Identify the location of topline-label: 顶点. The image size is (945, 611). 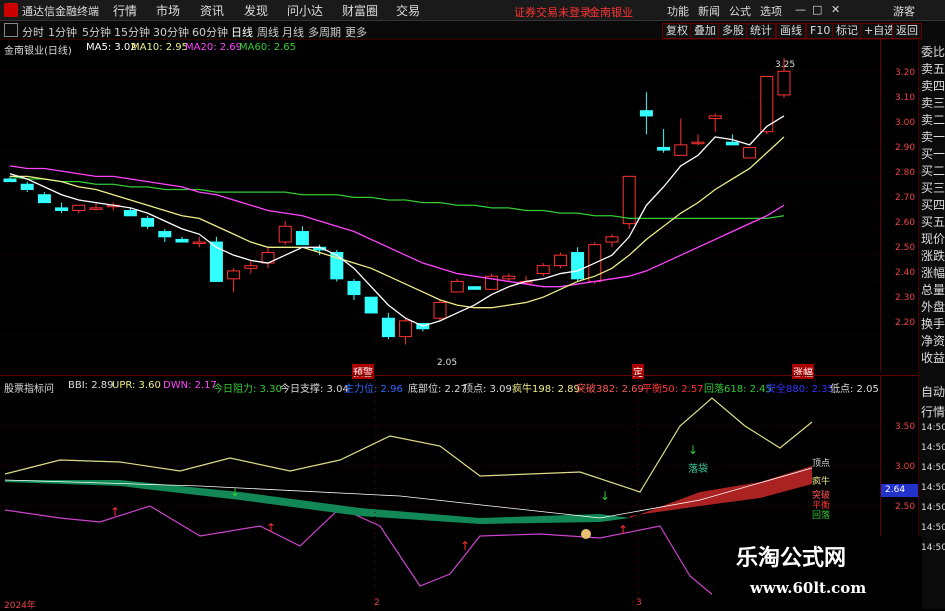
(821, 464).